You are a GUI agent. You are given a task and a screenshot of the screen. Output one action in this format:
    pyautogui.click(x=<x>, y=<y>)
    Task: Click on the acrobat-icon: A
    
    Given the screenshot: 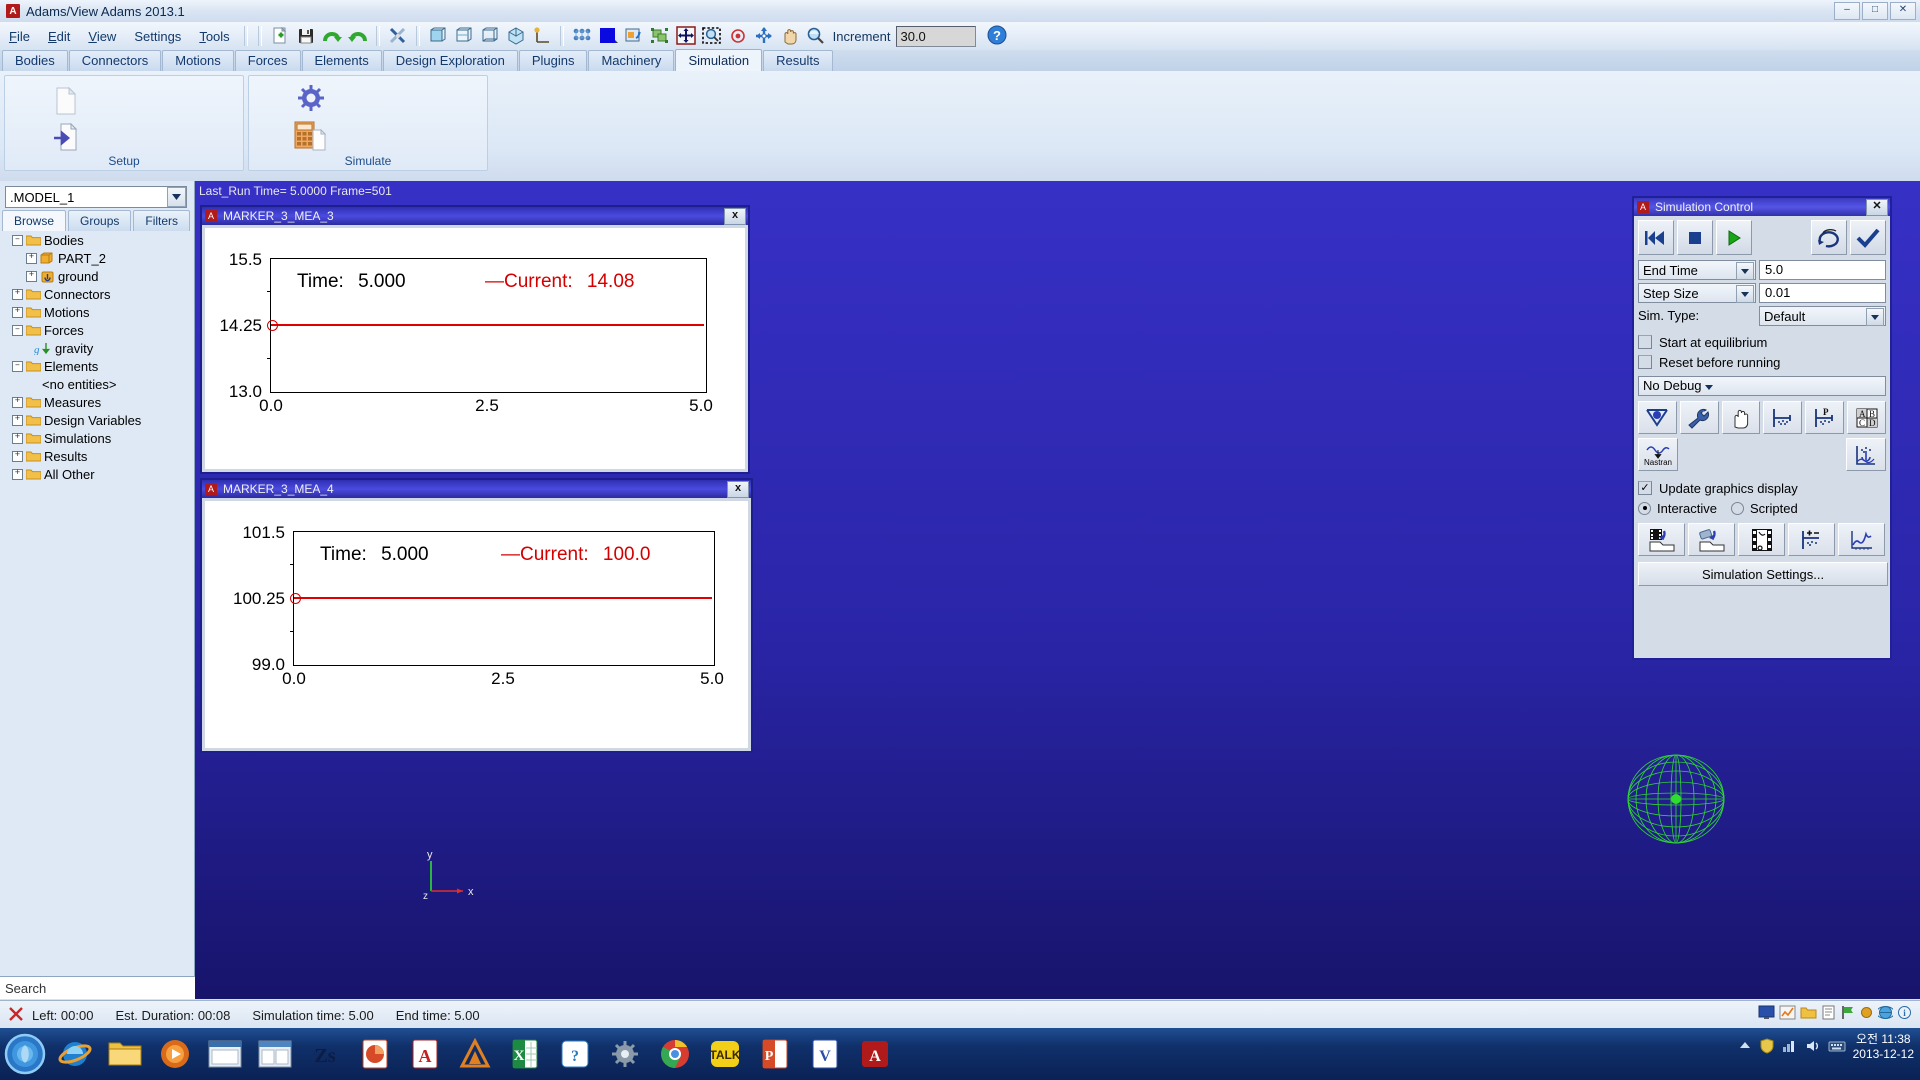 What is the action you would take?
    pyautogui.click(x=425, y=1054)
    